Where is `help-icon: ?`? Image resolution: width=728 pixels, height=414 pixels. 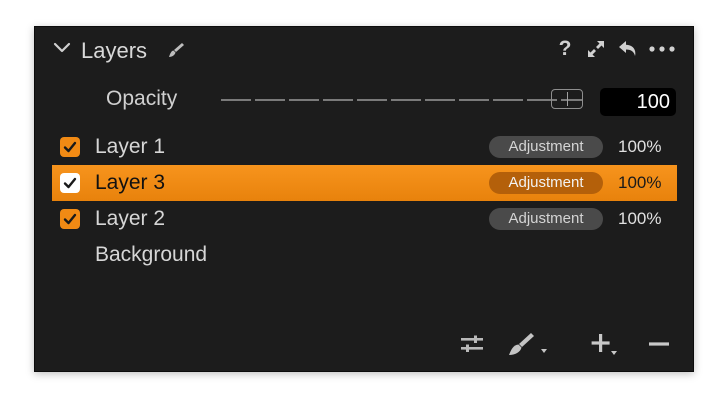
help-icon: ? is located at coordinates (565, 48).